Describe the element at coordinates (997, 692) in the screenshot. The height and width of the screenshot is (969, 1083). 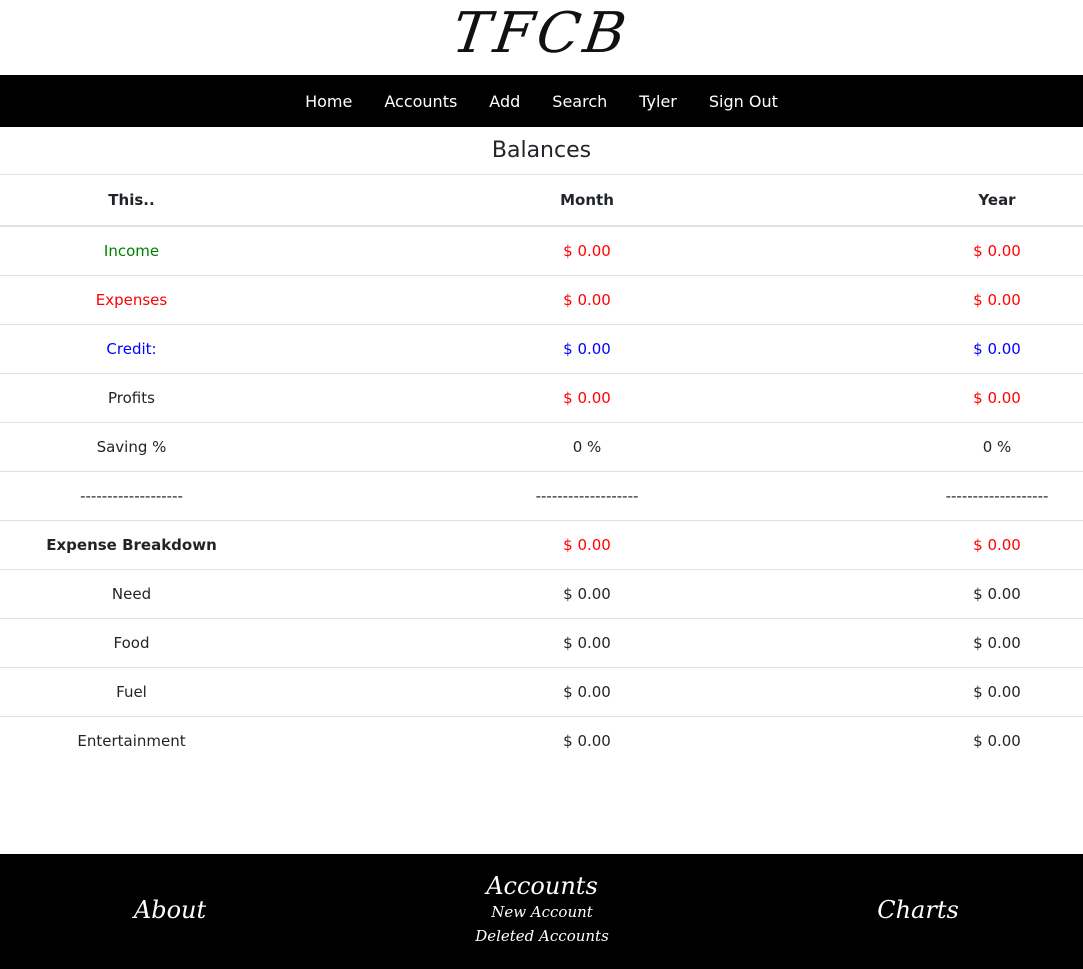
I see `fuel-year-value: $ 0.00` at that location.